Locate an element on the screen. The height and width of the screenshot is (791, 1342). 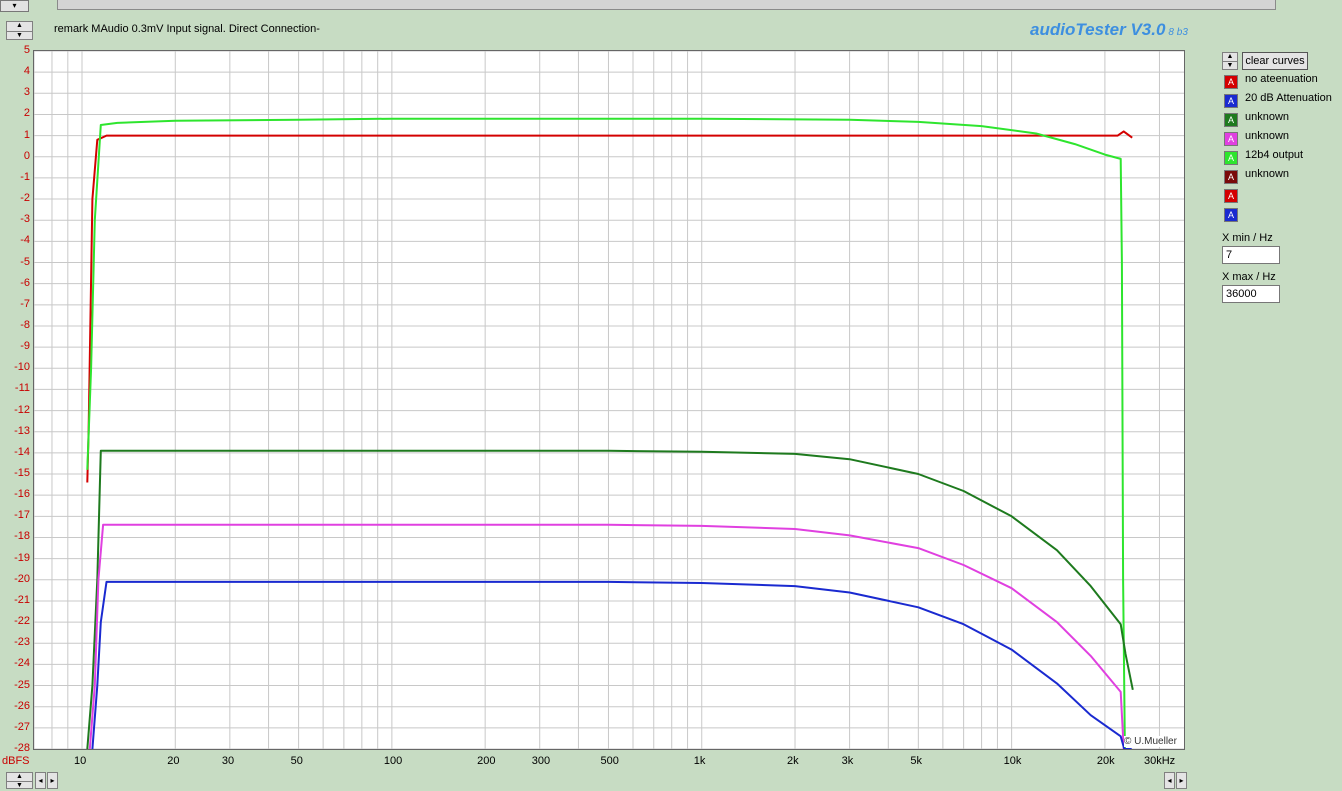
legend-label: 20 dB Attenuation is located at coordinates (1288, 98).